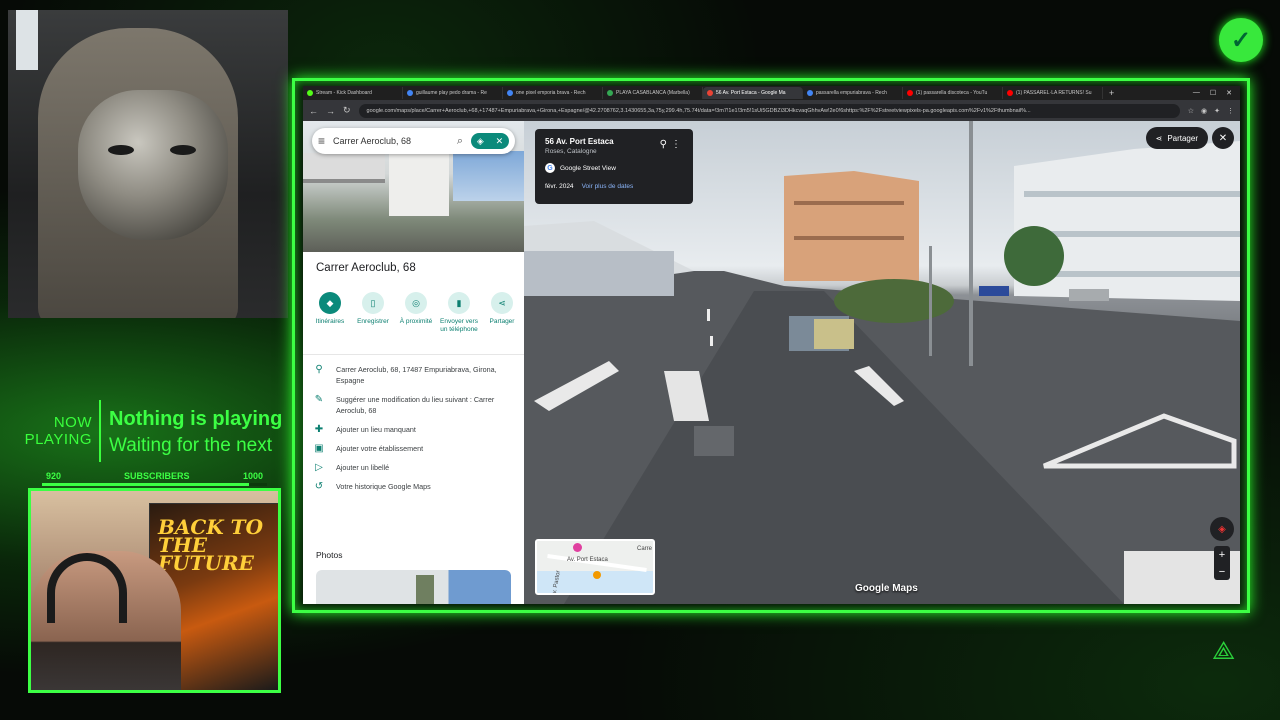  I want to click on tab-label: passarella empuriabrava - Rech, so click(851, 93).